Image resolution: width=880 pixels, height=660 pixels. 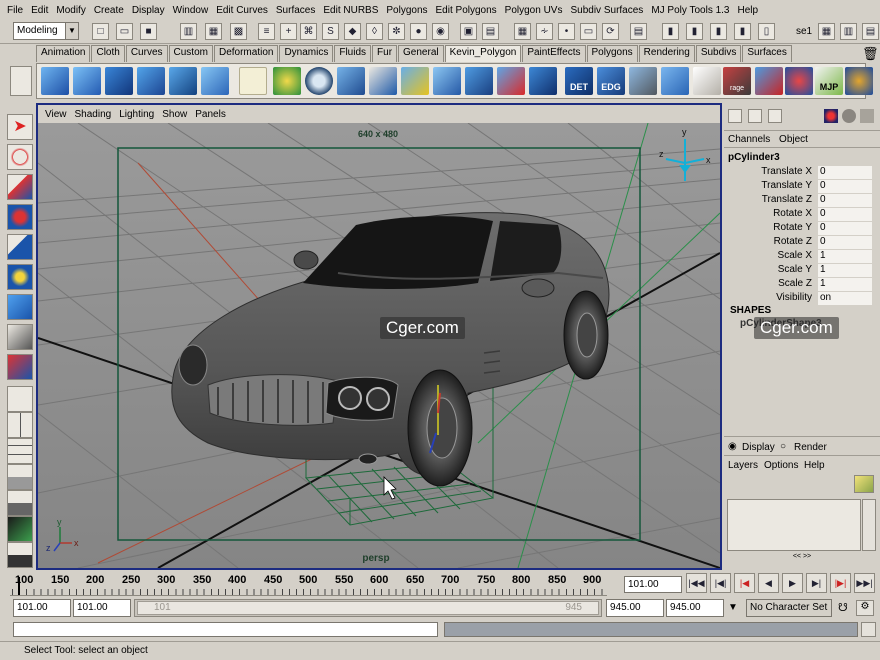 What do you see at coordinates (775, 116) in the screenshot?
I see `attribute-list-icon` at bounding box center [775, 116].